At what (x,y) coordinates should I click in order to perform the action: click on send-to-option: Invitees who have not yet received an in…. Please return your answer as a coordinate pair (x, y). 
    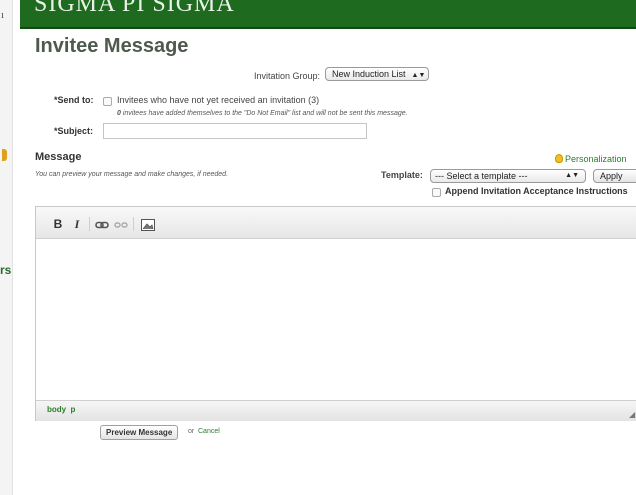
    Looking at the image, I should click on (218, 100).